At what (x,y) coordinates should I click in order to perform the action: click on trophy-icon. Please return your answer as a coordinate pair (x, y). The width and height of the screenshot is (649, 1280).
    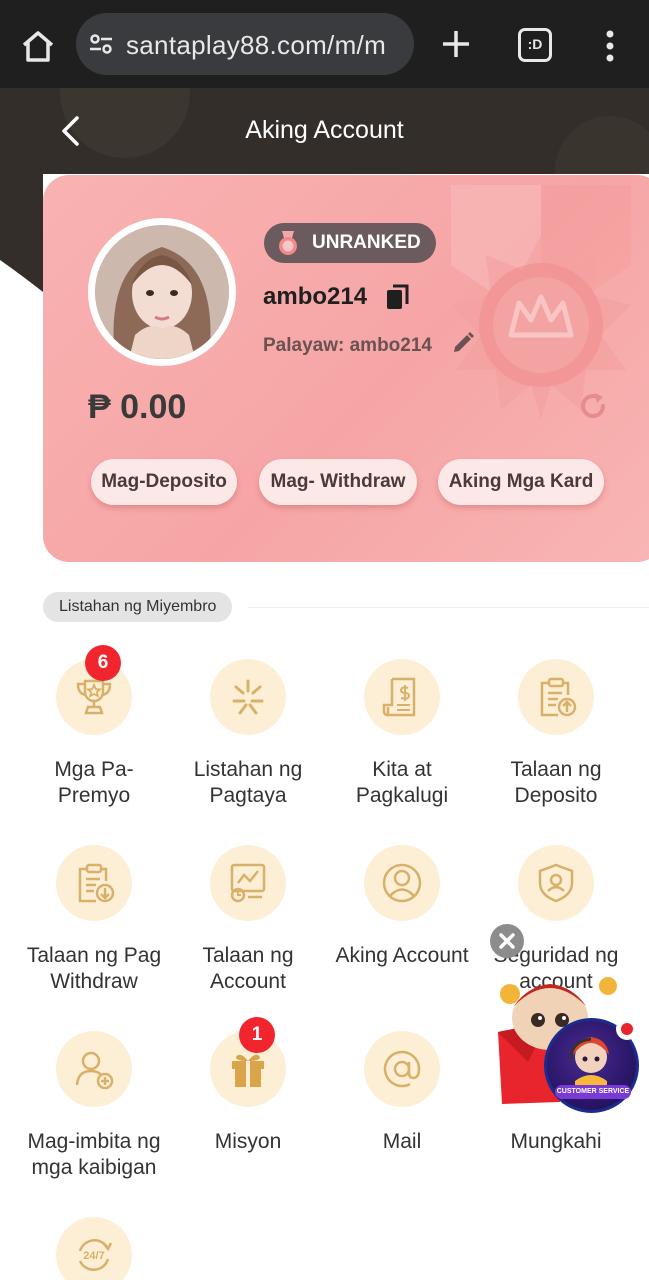
    Looking at the image, I should click on (94, 697).